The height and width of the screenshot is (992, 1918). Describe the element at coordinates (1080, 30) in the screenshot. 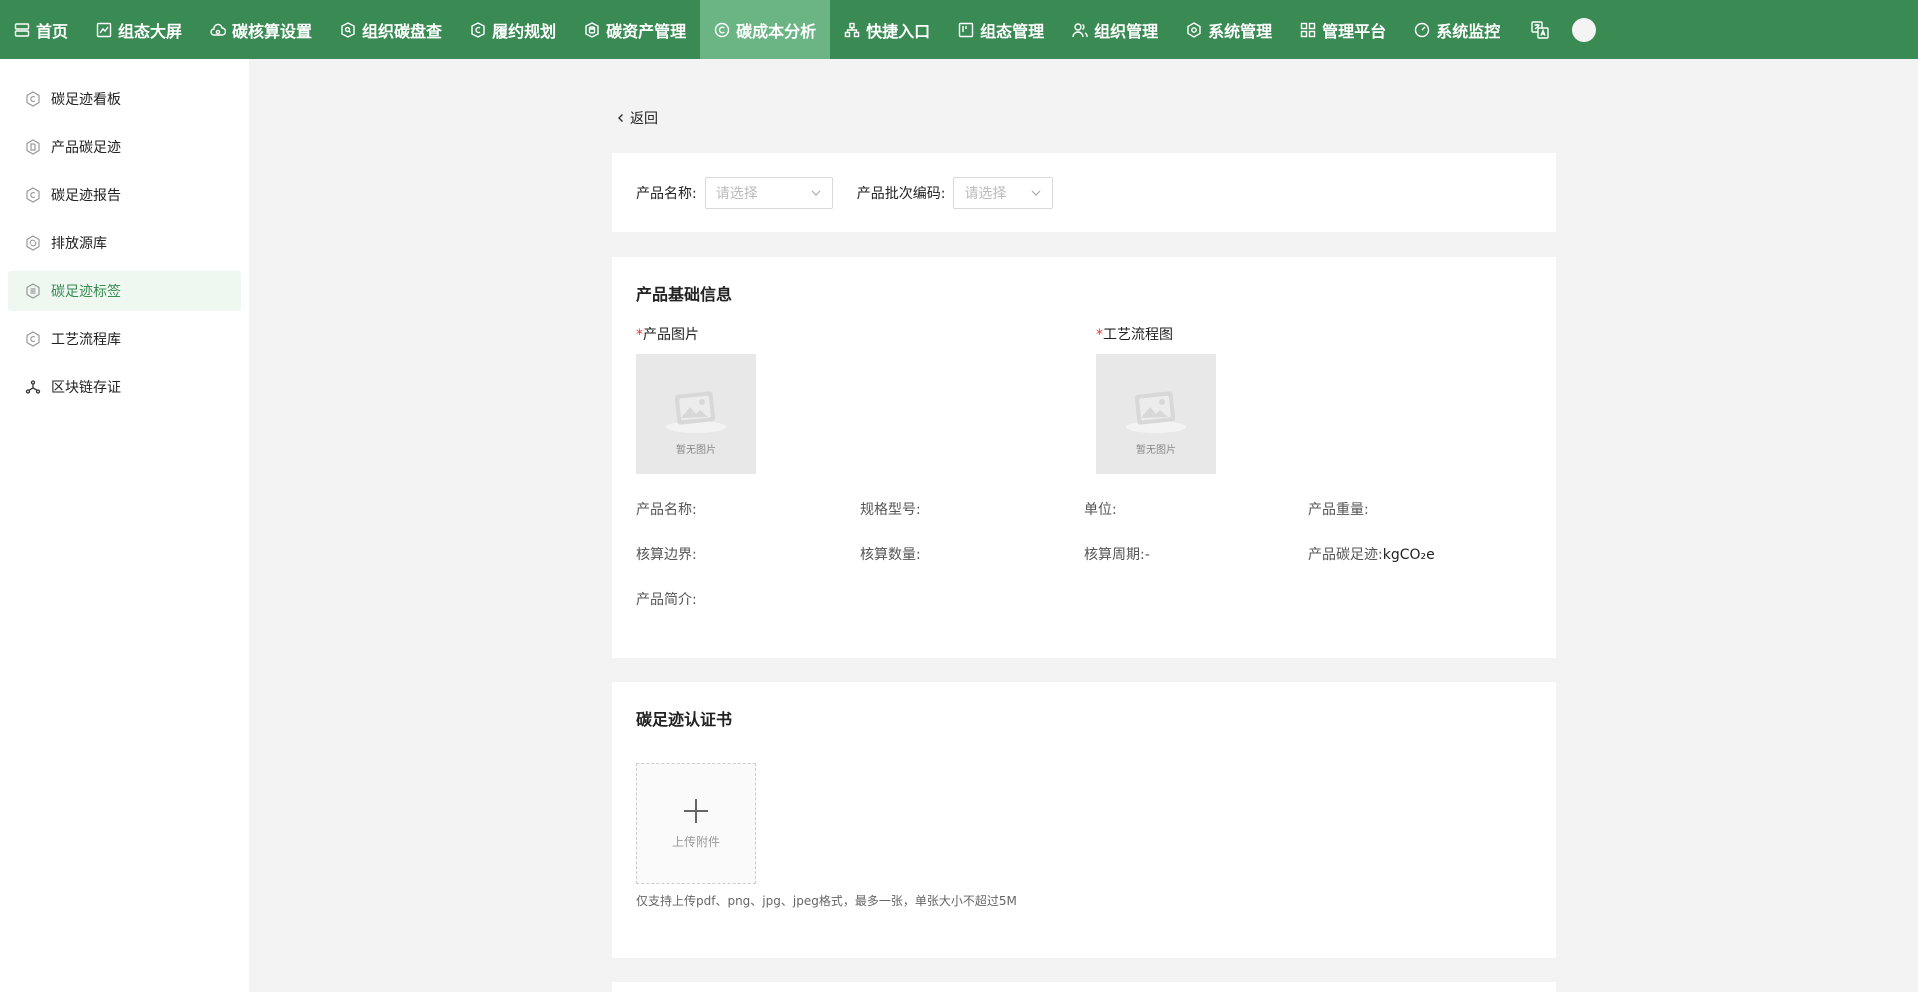

I see `users-icon` at that location.